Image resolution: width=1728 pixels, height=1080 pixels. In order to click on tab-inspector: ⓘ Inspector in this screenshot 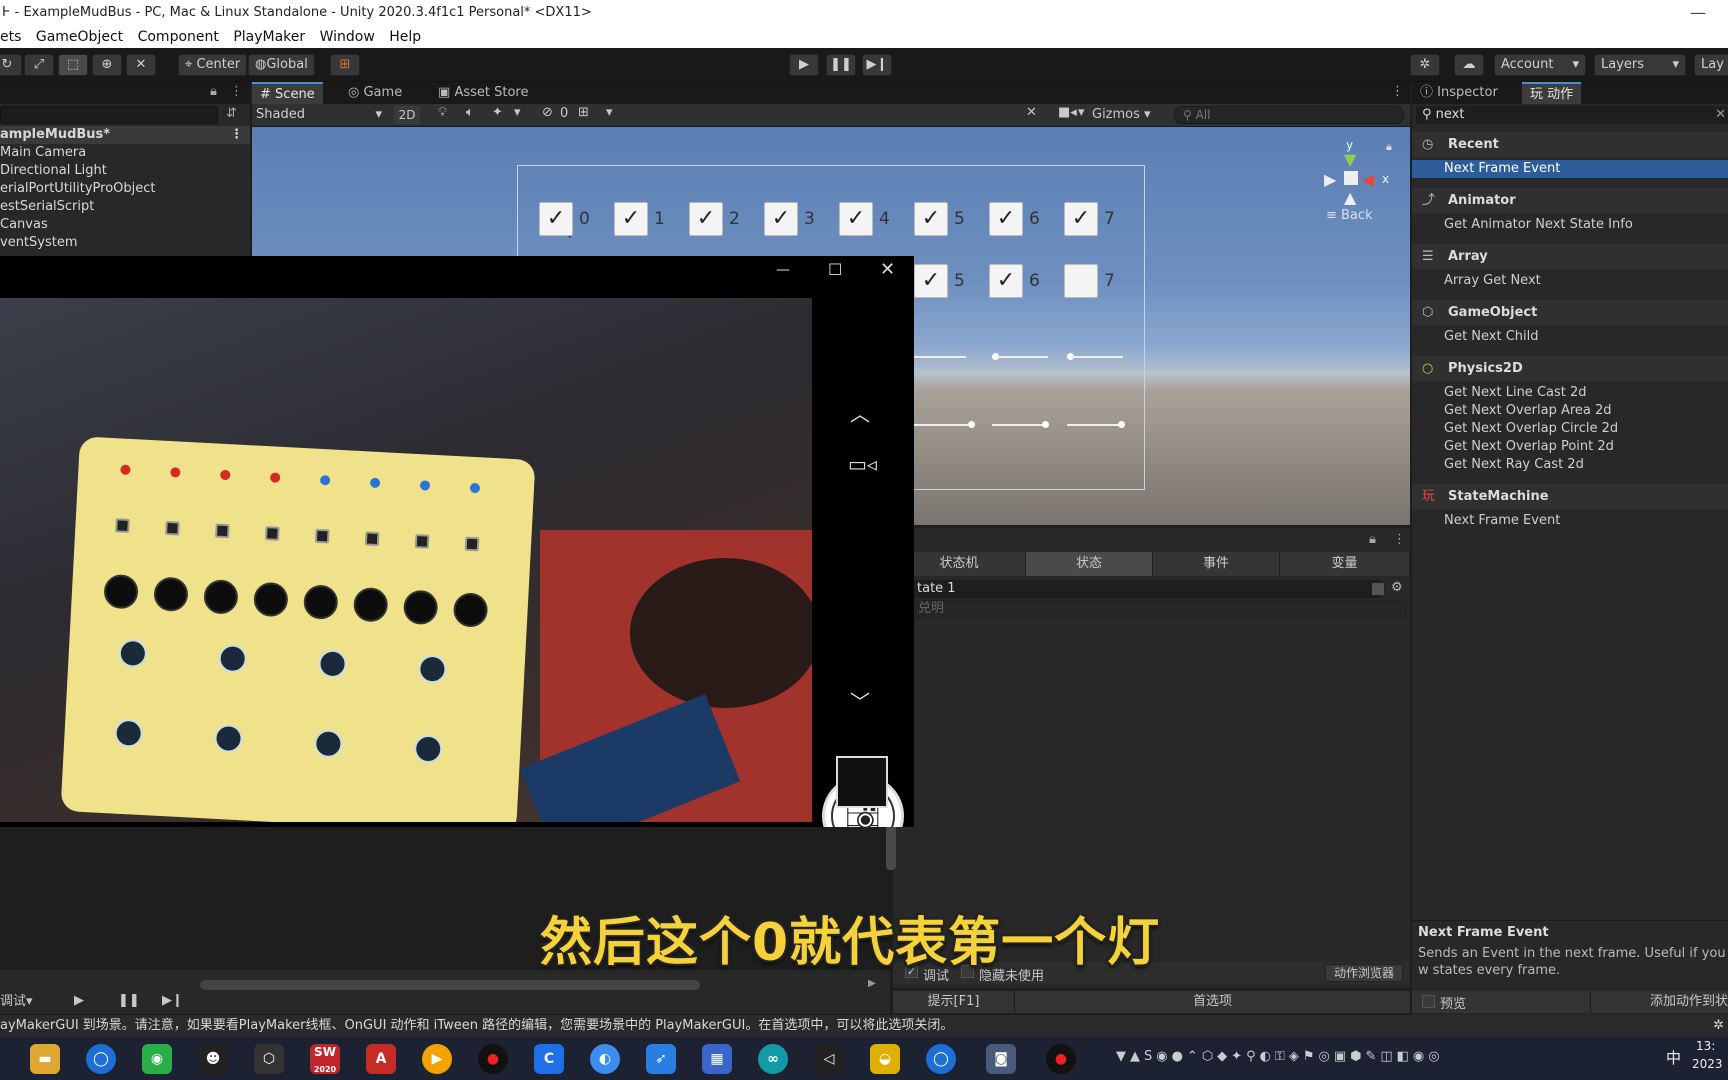, I will do `click(1459, 93)`.